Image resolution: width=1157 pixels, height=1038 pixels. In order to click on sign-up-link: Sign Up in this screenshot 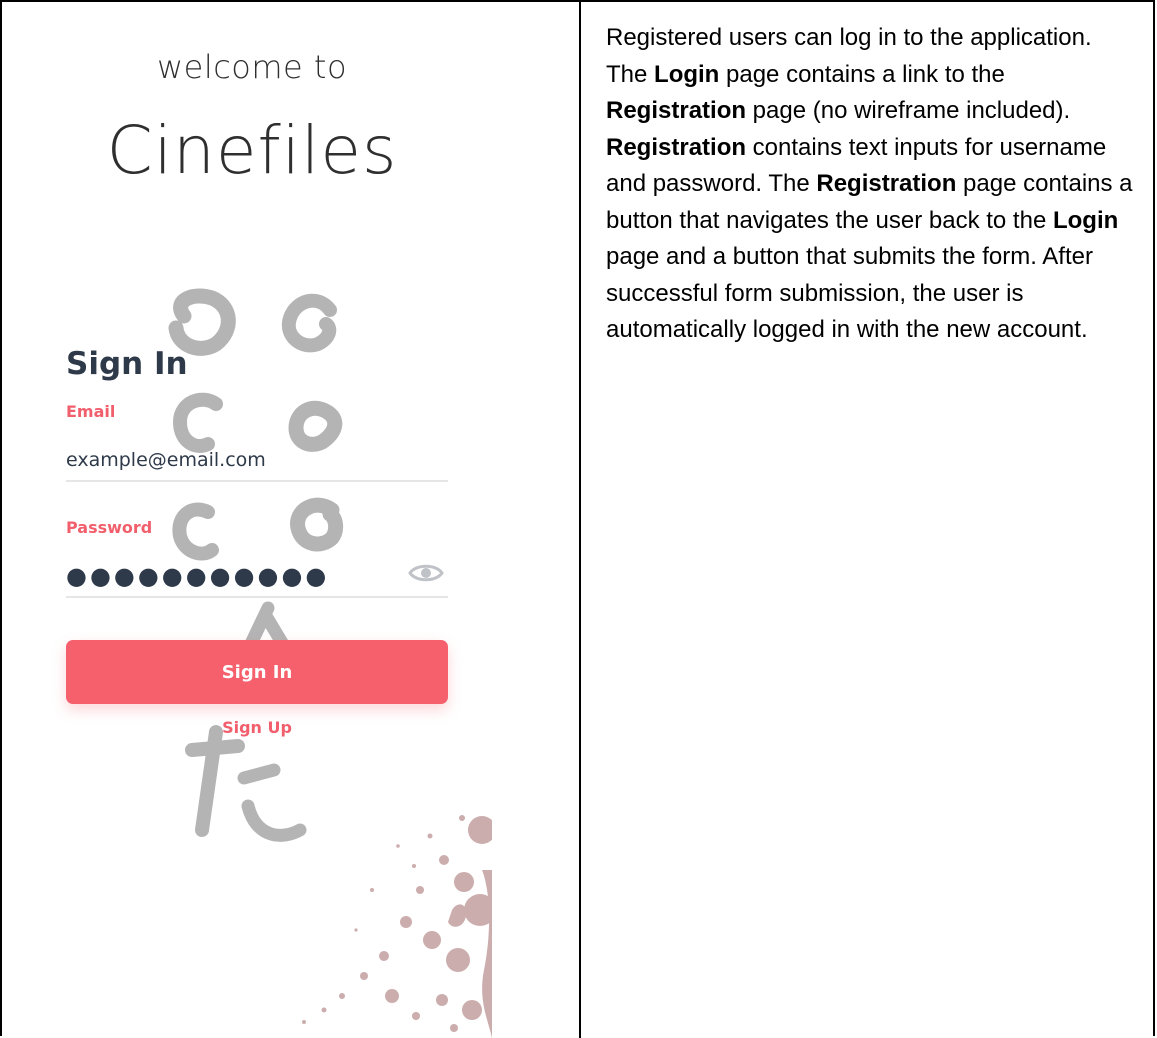, I will do `click(257, 727)`.